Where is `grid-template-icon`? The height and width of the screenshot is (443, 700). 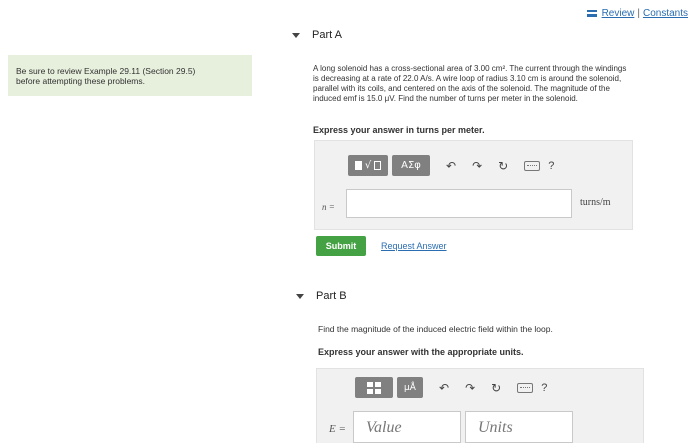
grid-template-icon is located at coordinates (374, 387).